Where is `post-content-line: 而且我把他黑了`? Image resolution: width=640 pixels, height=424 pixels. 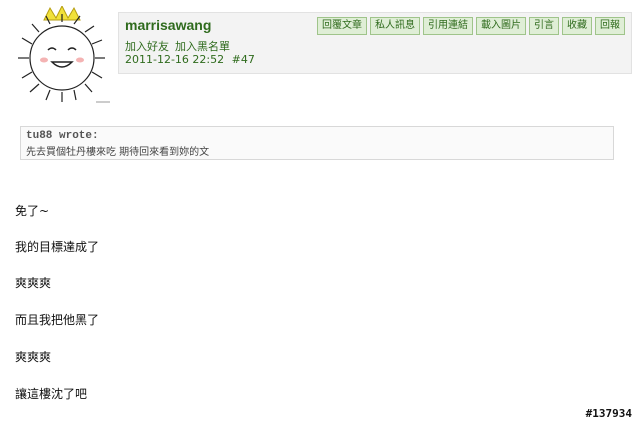
post-content-line: 而且我把他黑了 is located at coordinates (57, 320).